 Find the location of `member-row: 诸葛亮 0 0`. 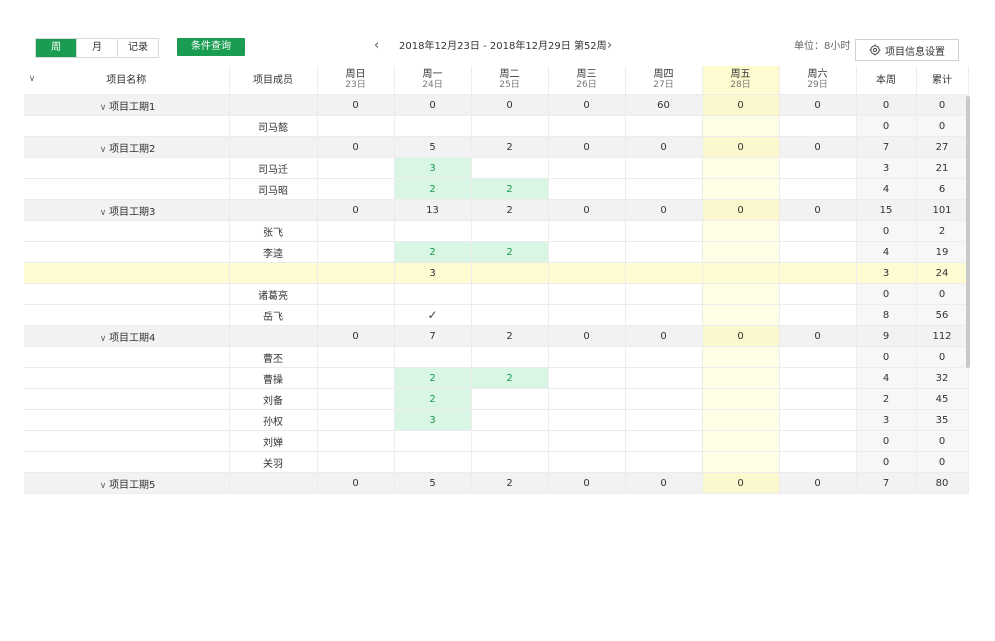

member-row: 诸葛亮 0 0 is located at coordinates (496, 294).